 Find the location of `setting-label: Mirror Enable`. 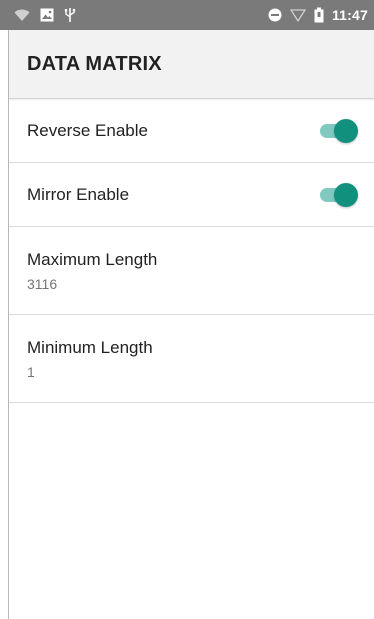

setting-label: Mirror Enable is located at coordinates (78, 194).